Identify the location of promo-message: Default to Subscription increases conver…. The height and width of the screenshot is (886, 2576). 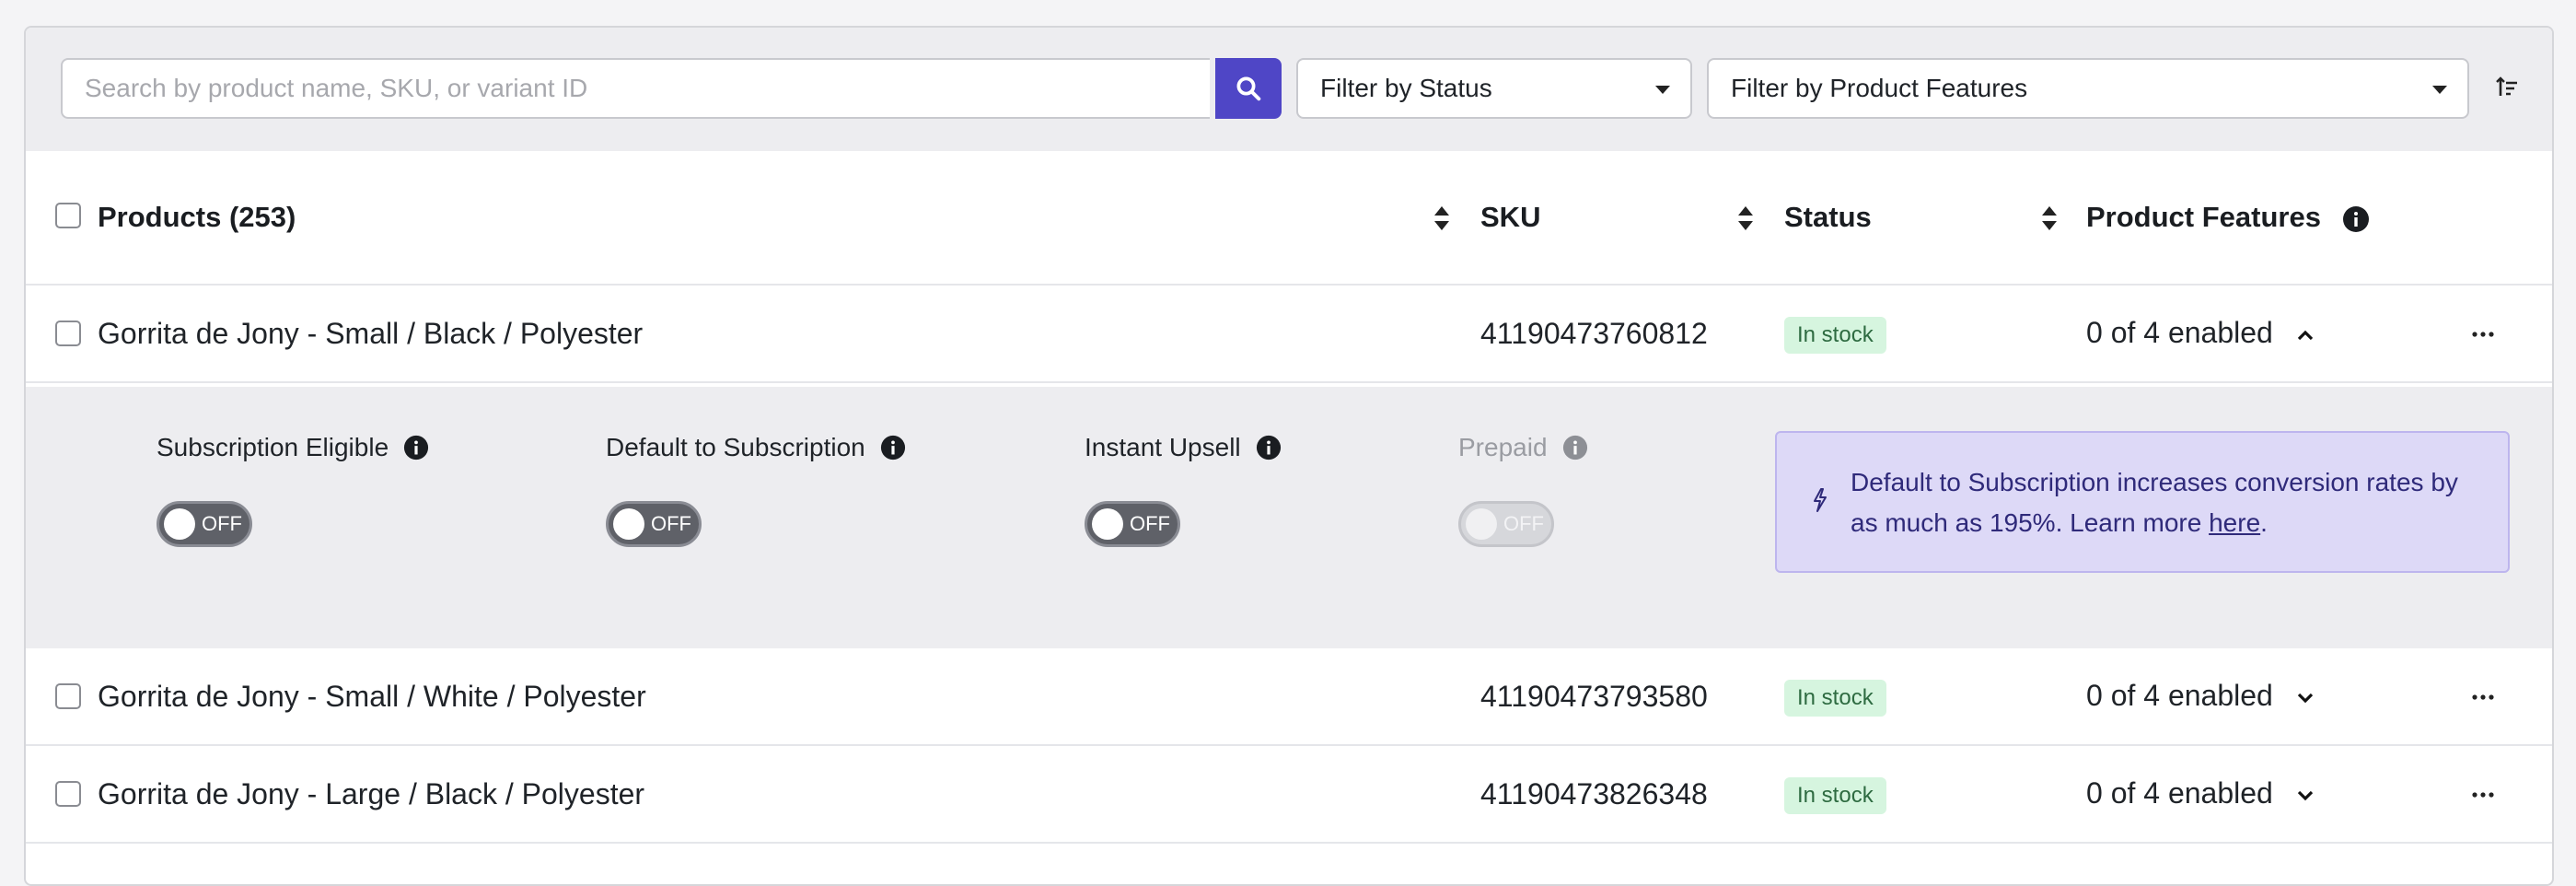
(2154, 502).